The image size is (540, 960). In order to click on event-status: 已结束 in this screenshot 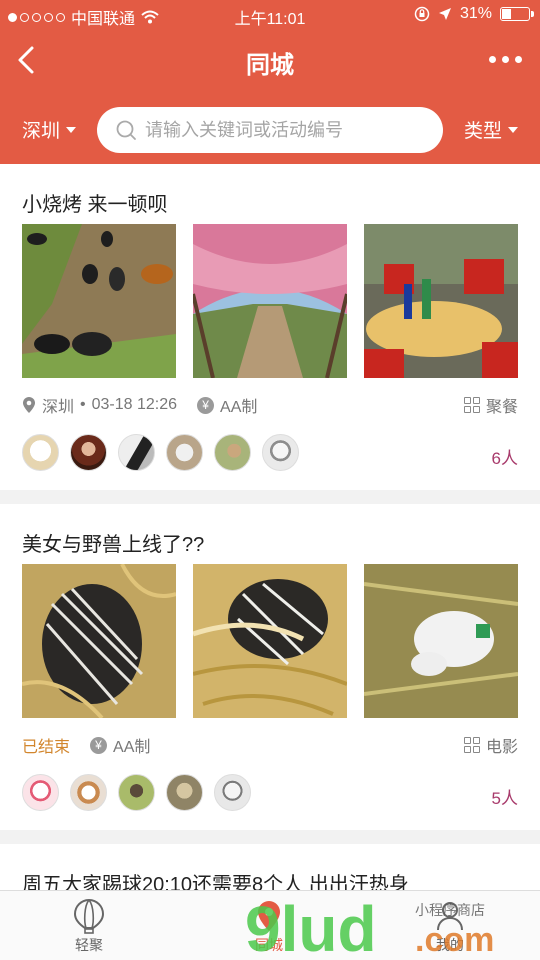, I will do `click(46, 747)`.